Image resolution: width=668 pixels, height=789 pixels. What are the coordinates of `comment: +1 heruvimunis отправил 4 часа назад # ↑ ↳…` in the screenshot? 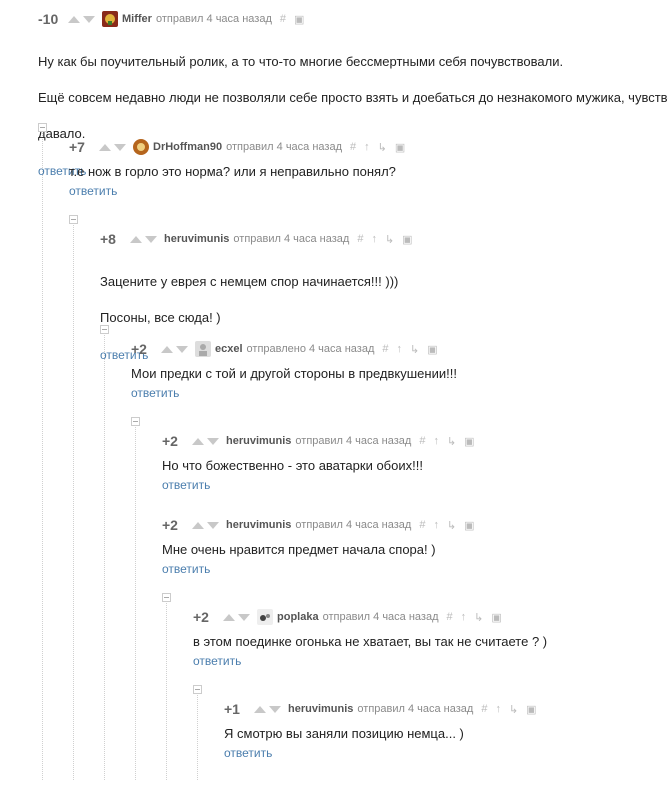 It's located at (446, 731).